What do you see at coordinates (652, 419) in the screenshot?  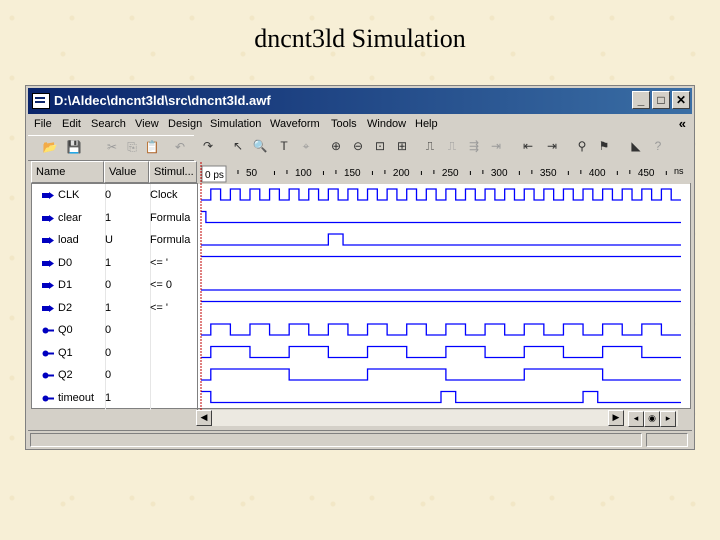 I see `nav-center-icon: ◉` at bounding box center [652, 419].